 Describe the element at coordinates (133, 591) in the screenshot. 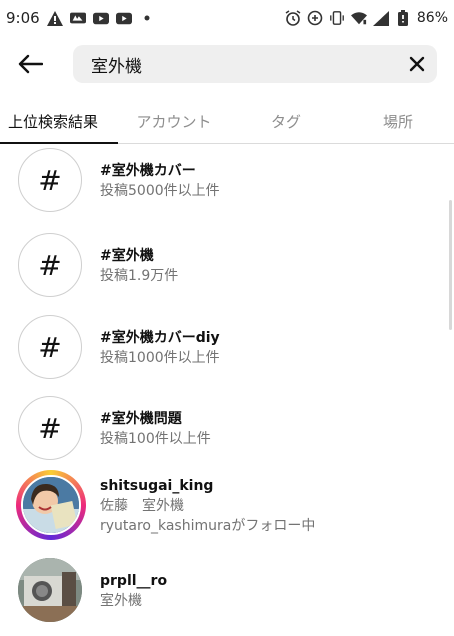

I see `list-item-text: prpll__ro 室外機` at that location.